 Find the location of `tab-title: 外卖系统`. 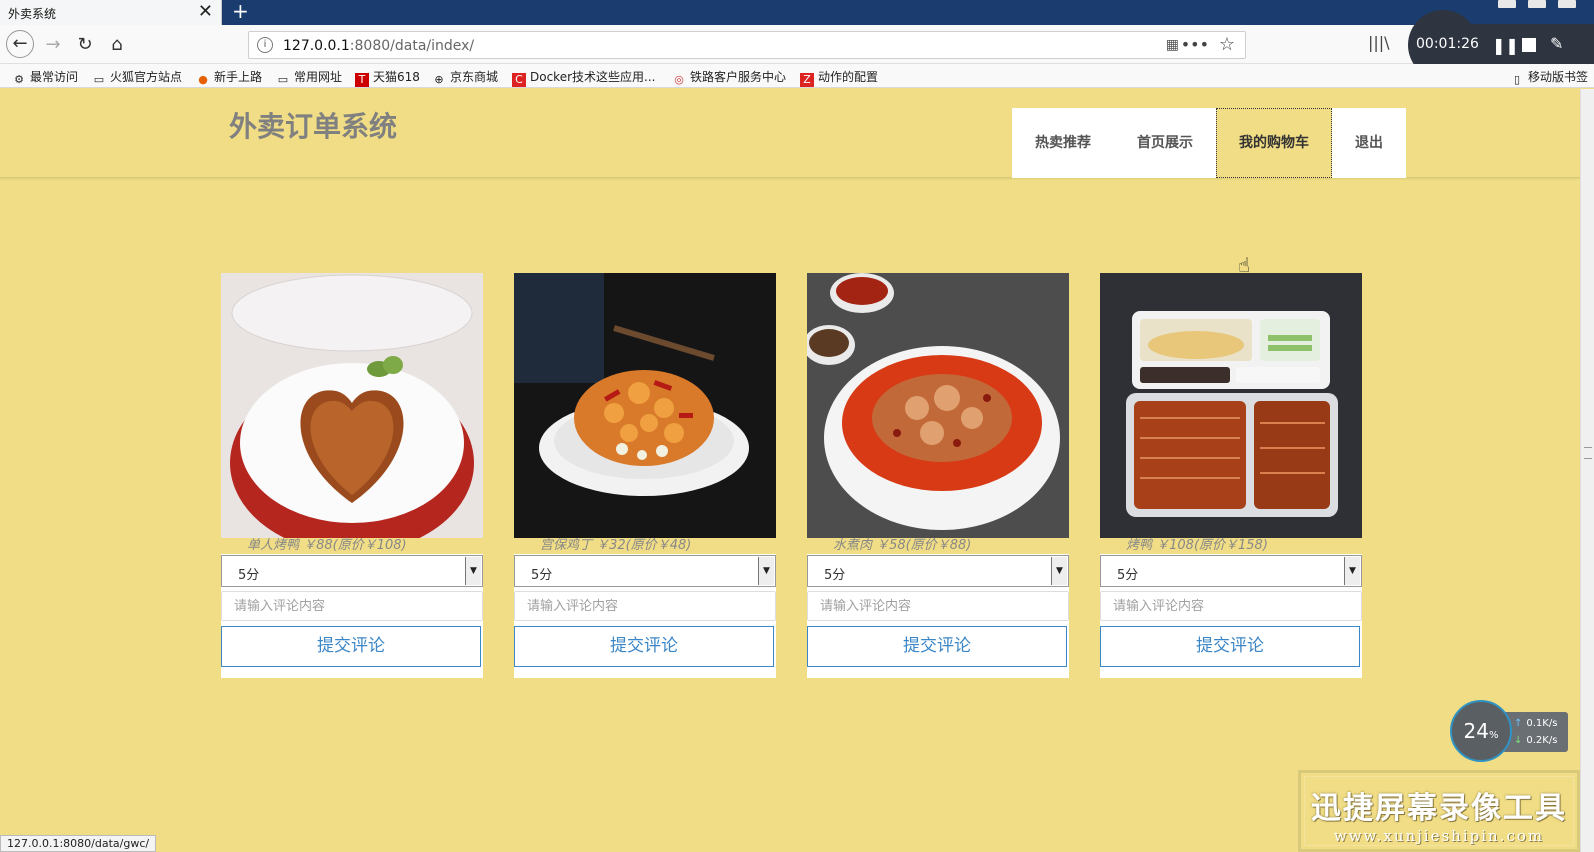

tab-title: 外卖系统 is located at coordinates (32, 14).